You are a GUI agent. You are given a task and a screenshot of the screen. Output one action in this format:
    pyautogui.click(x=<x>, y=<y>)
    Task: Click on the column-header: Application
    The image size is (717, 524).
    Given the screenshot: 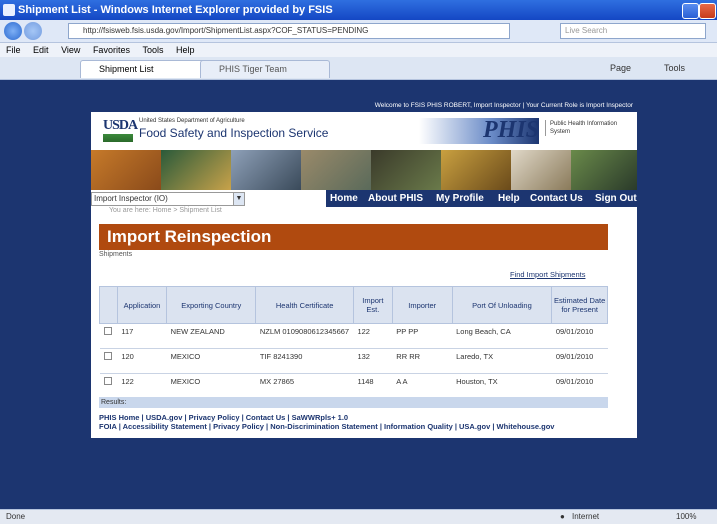 What is the action you would take?
    pyautogui.click(x=142, y=305)
    